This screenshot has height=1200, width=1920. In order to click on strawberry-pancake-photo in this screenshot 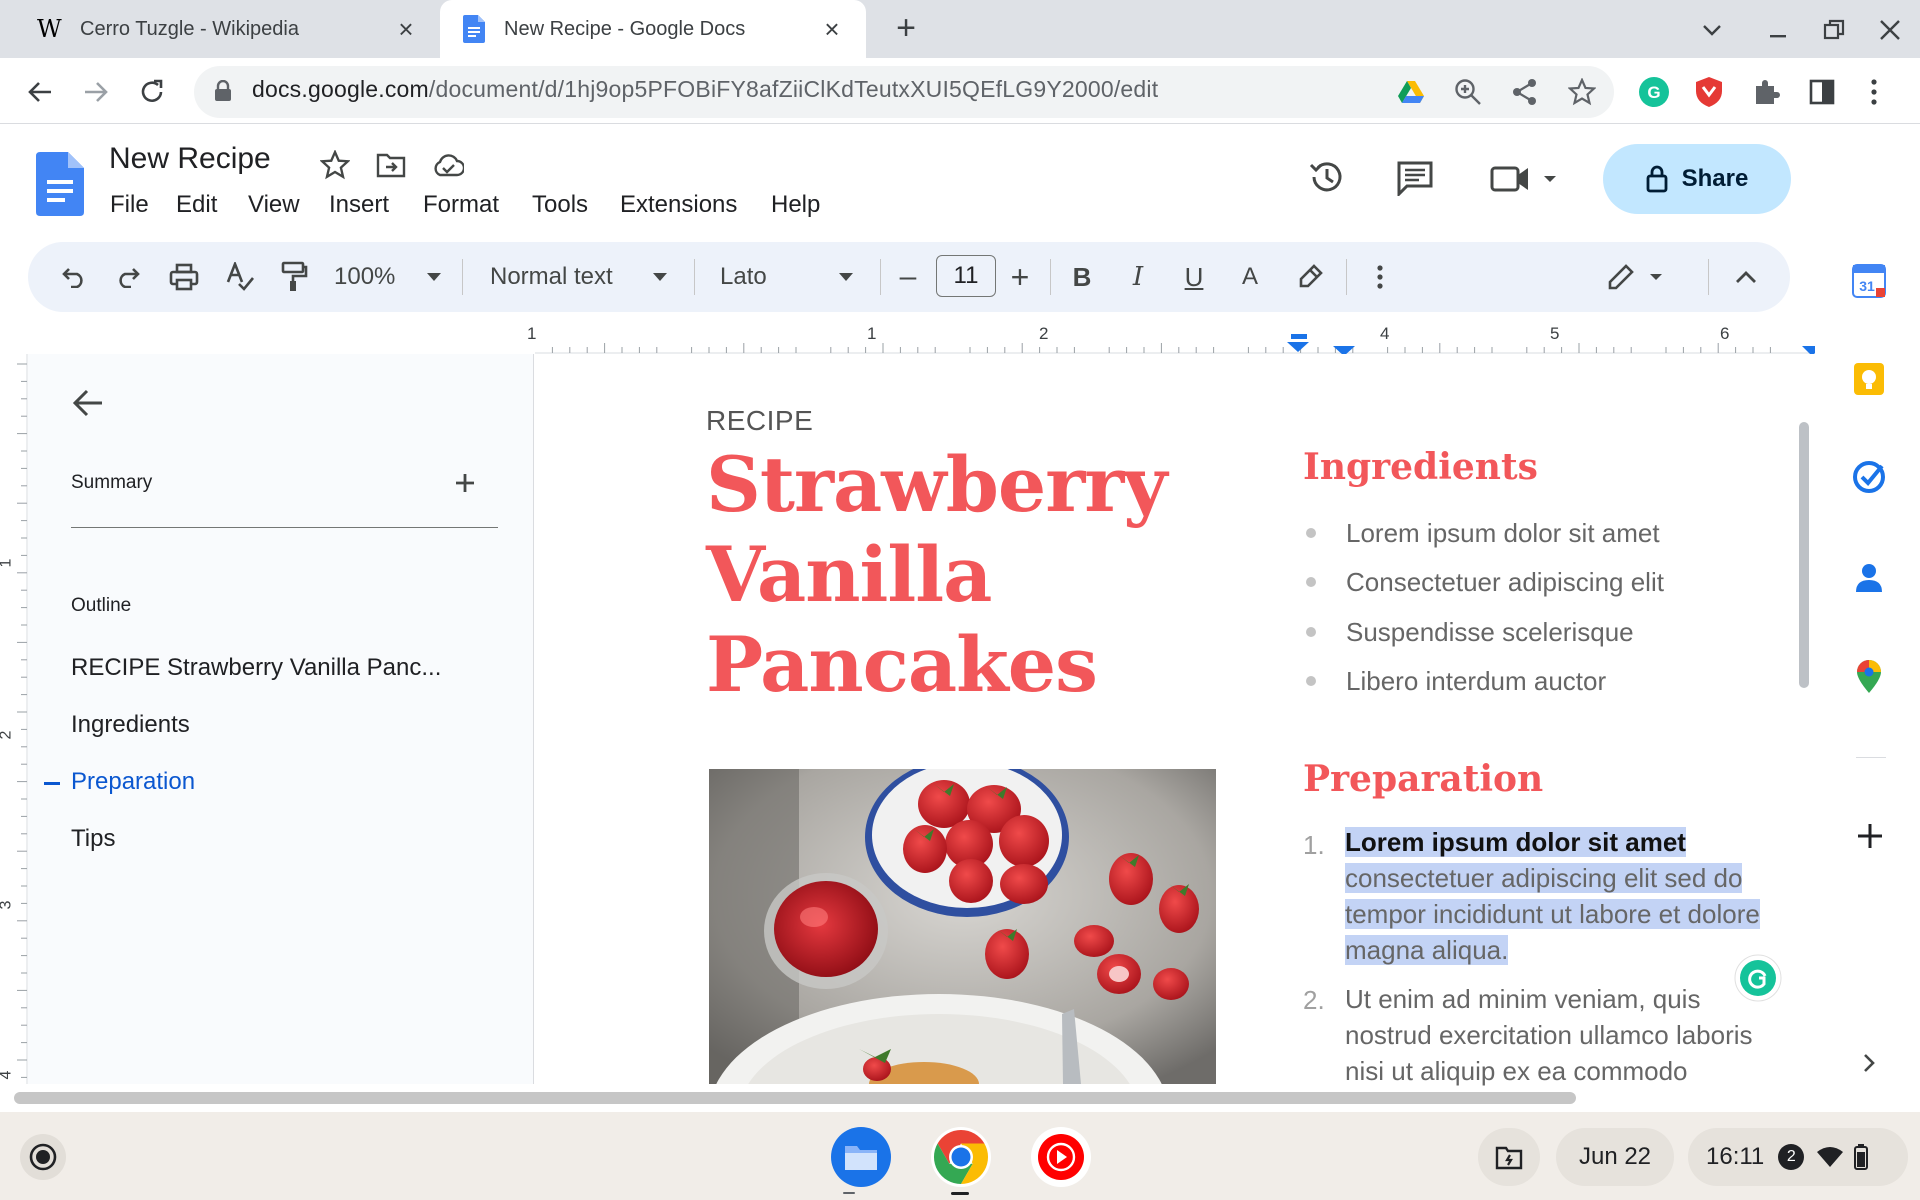, I will do `click(962, 926)`.